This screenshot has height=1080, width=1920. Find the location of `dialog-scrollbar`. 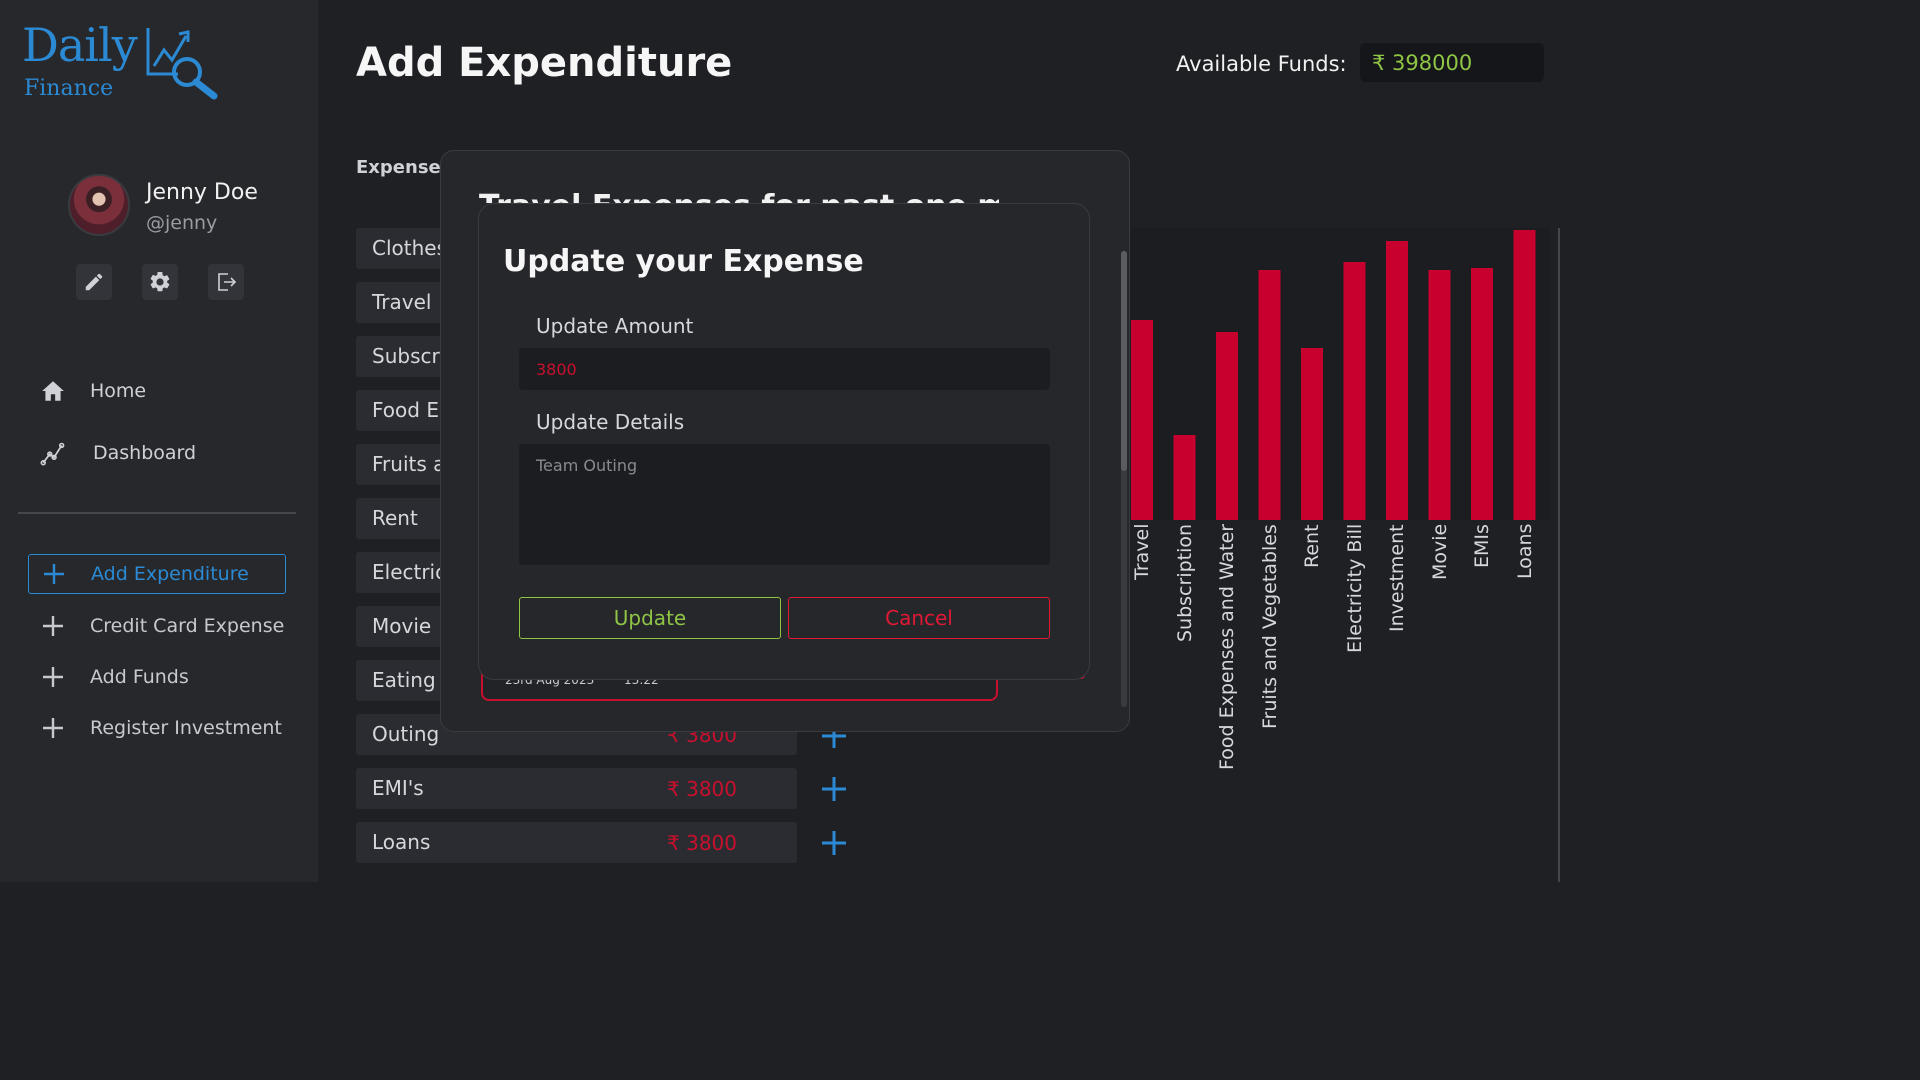

dialog-scrollbar is located at coordinates (1124, 479).